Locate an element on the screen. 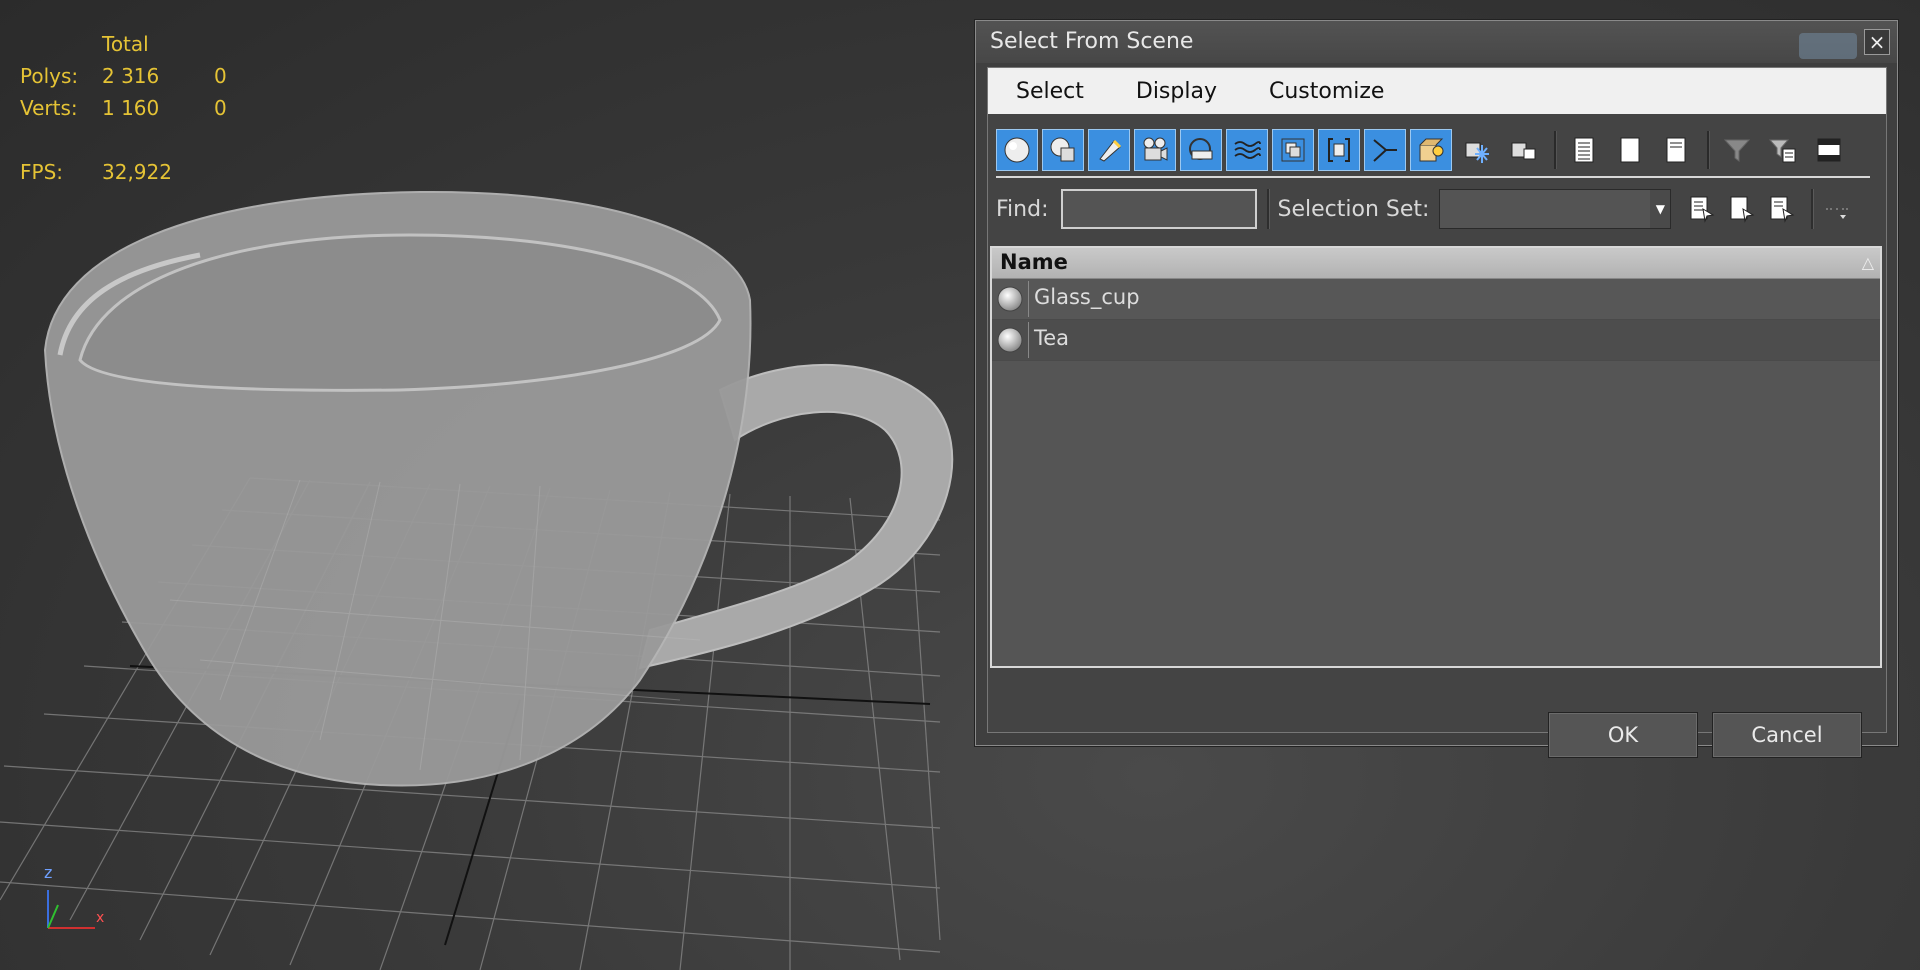 The width and height of the screenshot is (1920, 970). display-invert-icon is located at coordinates (1676, 150).